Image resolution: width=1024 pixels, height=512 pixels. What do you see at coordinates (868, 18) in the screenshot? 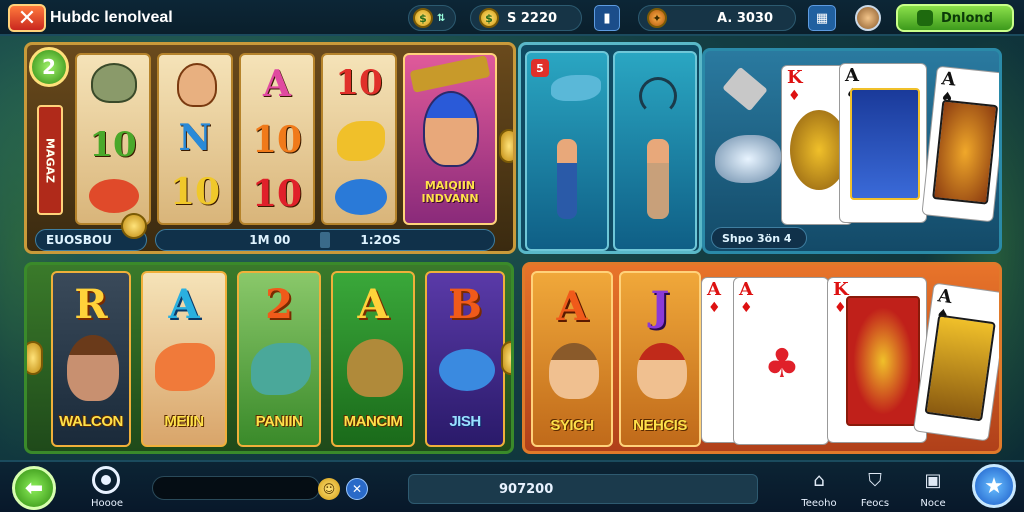
I see `avatar` at bounding box center [868, 18].